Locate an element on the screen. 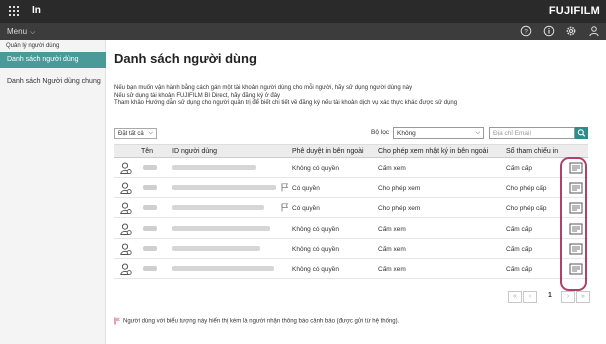  column-print-reference: Sổ tham chiếu in is located at coordinates (532, 151).